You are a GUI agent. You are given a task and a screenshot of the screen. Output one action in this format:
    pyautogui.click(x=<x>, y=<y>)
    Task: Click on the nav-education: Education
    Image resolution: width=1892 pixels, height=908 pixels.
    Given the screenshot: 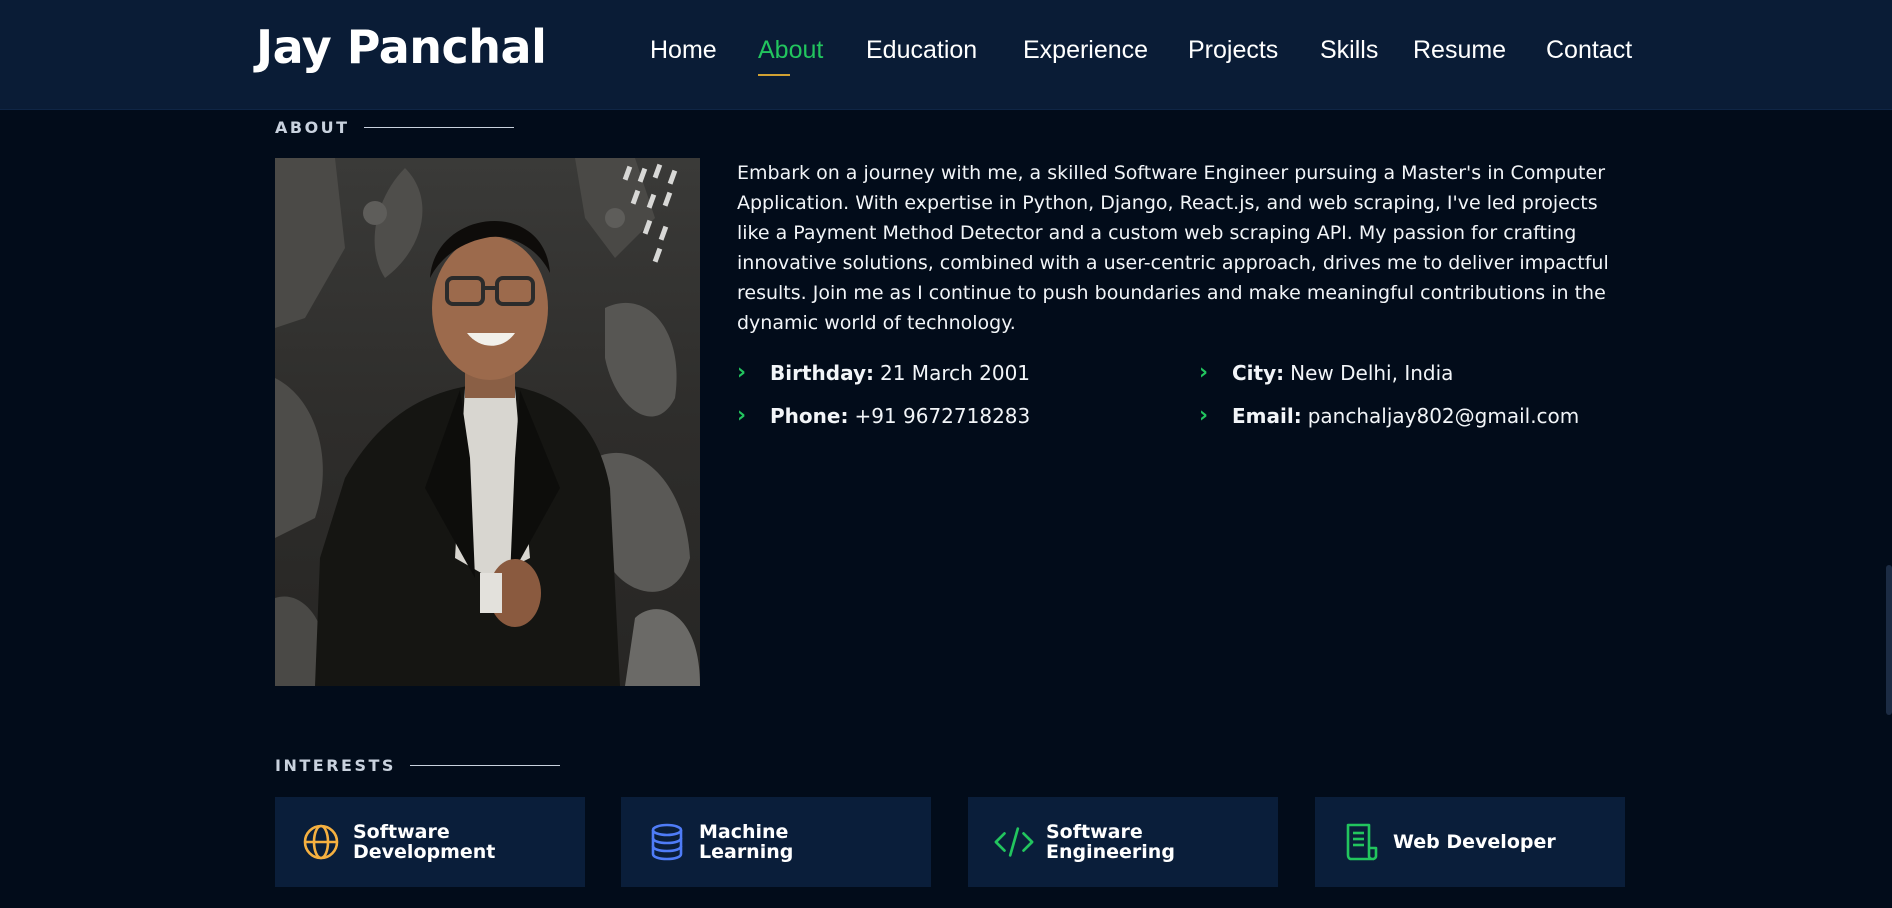 What is the action you would take?
    pyautogui.click(x=921, y=50)
    